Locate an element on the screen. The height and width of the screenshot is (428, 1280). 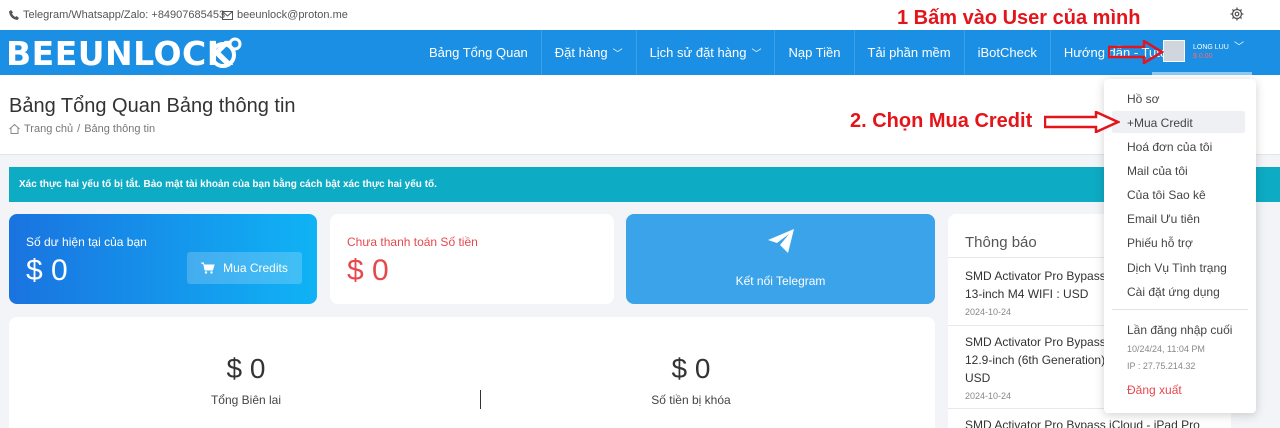
annotation-step-2: 2. Chọn Mua Credit is located at coordinates (941, 121).